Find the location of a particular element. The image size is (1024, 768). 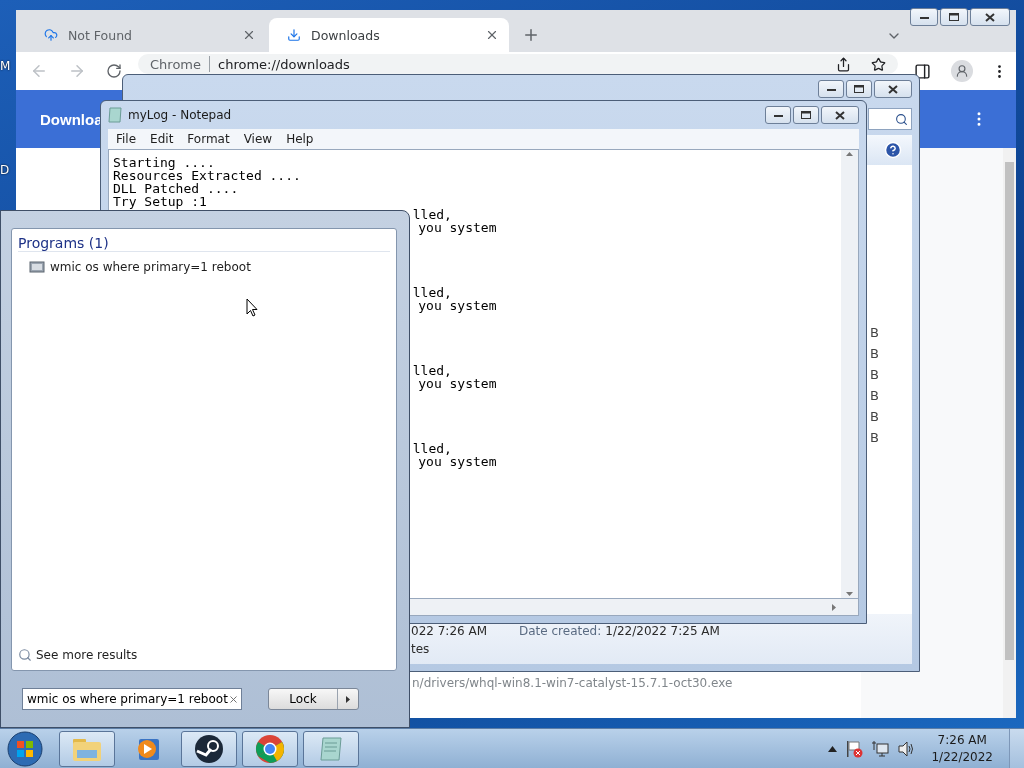

profile-icon is located at coordinates (962, 71).